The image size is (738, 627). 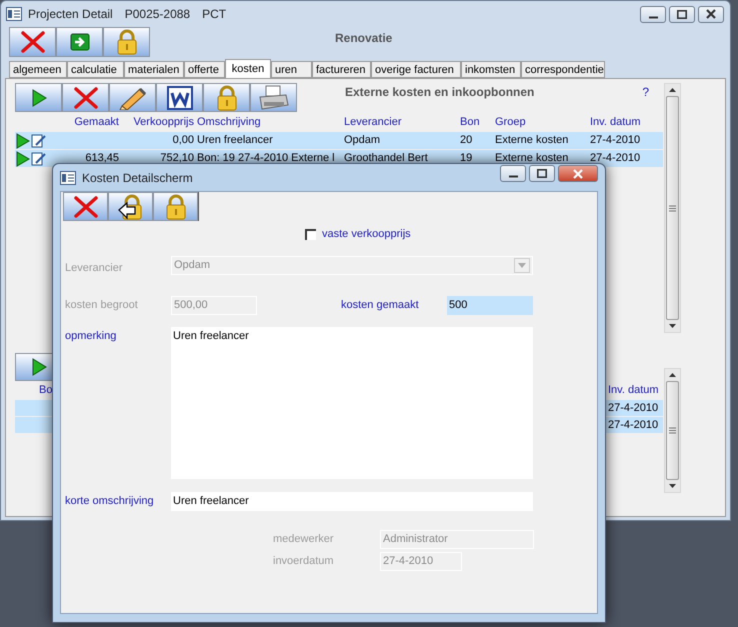 What do you see at coordinates (38, 69) in the screenshot?
I see `tab: algemeen` at bounding box center [38, 69].